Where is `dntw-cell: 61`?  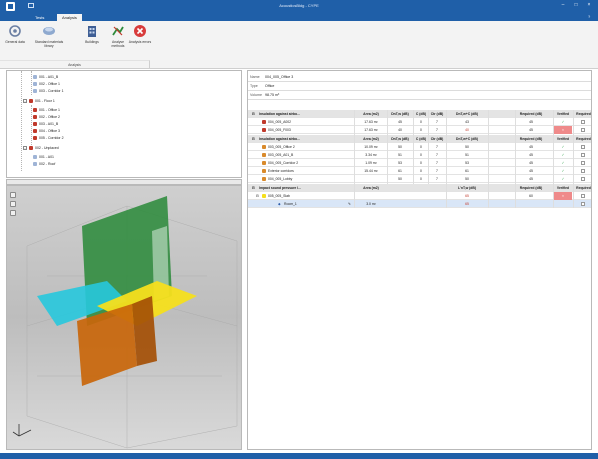
dntw-cell: 61 is located at coordinates (400, 171).